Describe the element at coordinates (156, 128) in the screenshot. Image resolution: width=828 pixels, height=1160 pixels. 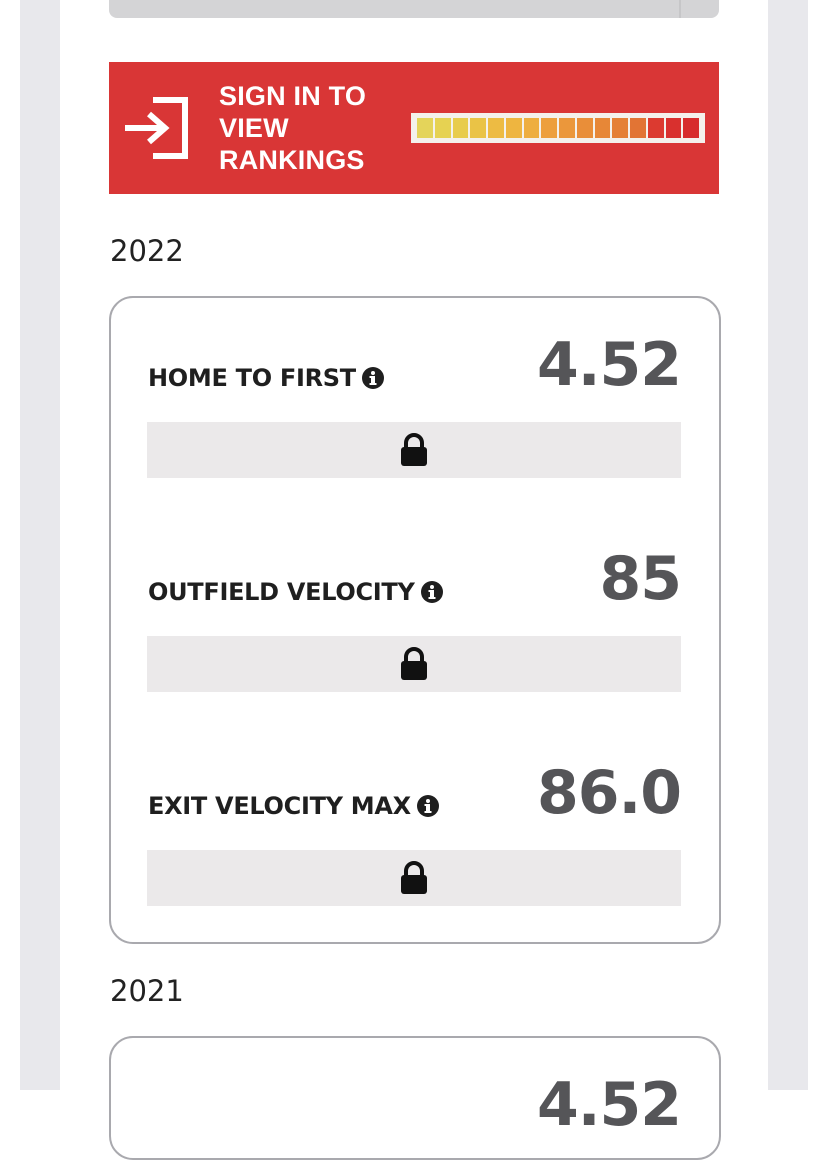
I see `sign-in-icon` at that location.